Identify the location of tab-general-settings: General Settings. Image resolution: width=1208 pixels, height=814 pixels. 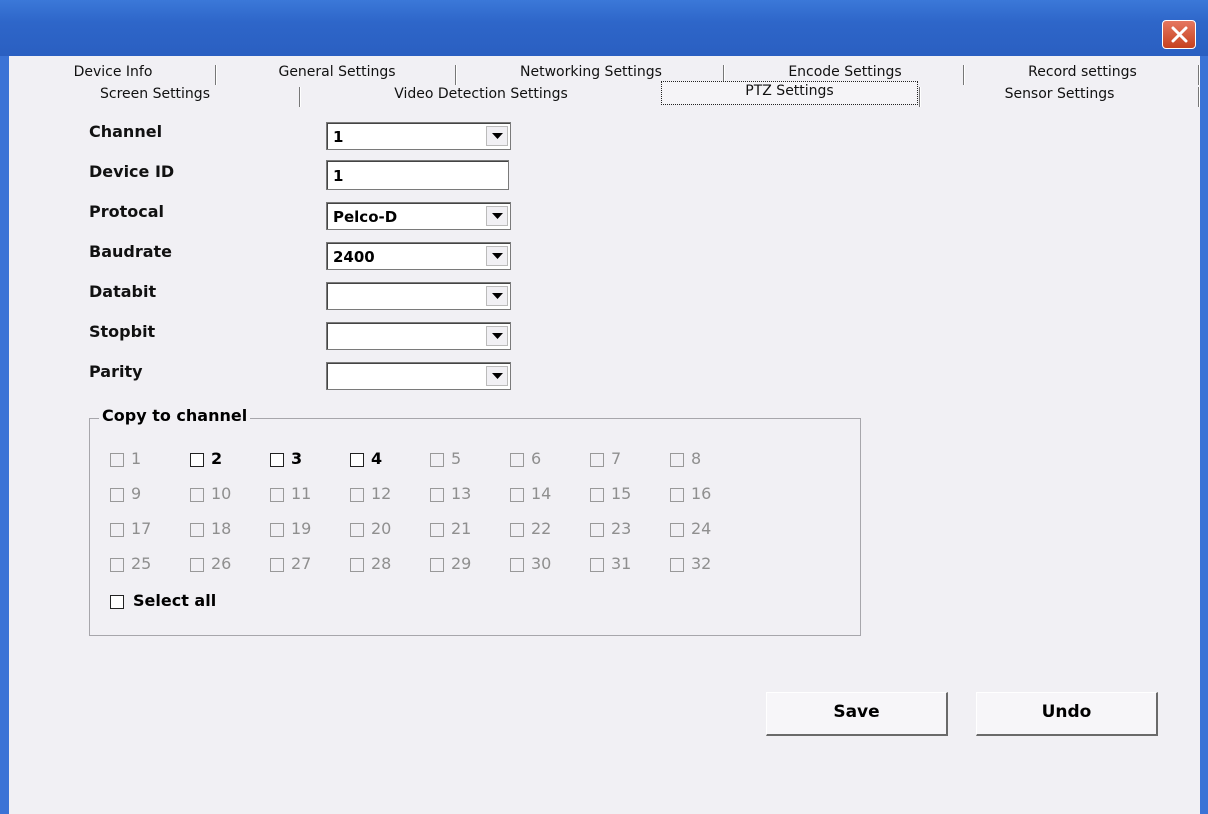
(337, 74).